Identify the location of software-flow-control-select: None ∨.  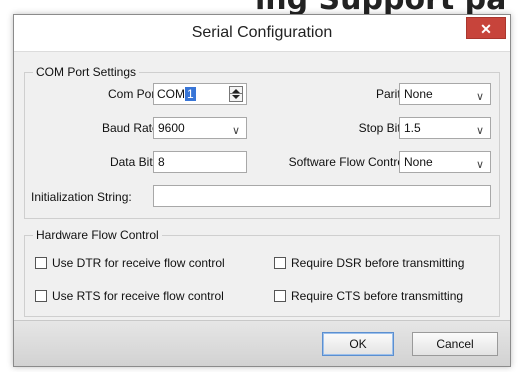
(445, 162).